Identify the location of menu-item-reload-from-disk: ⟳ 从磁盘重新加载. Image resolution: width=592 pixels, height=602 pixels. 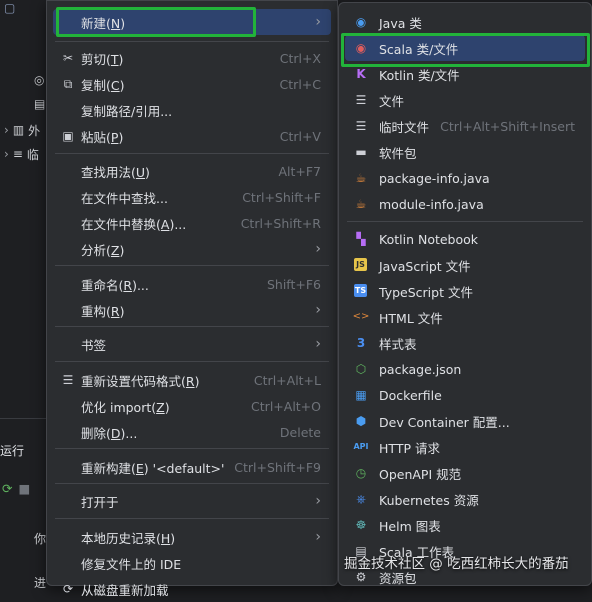
(192, 589).